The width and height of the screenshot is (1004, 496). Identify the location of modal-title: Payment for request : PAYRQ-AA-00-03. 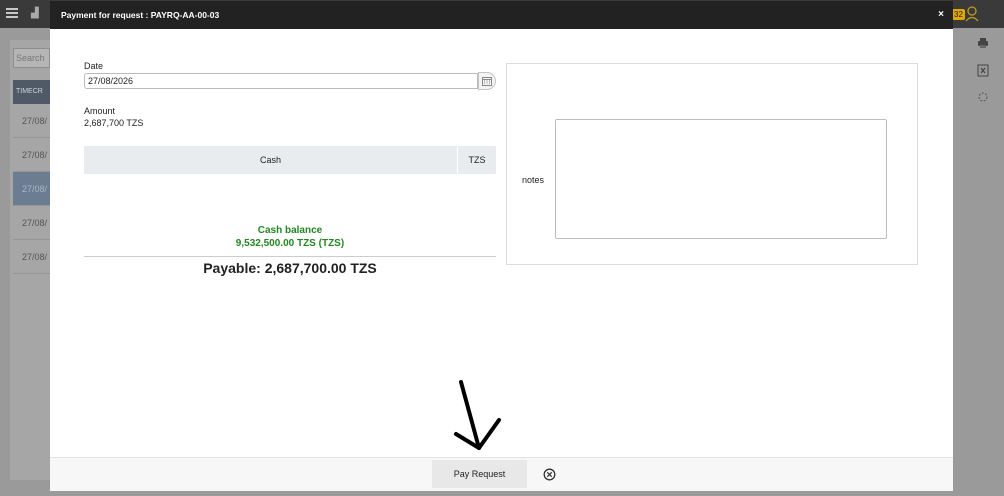
(140, 15).